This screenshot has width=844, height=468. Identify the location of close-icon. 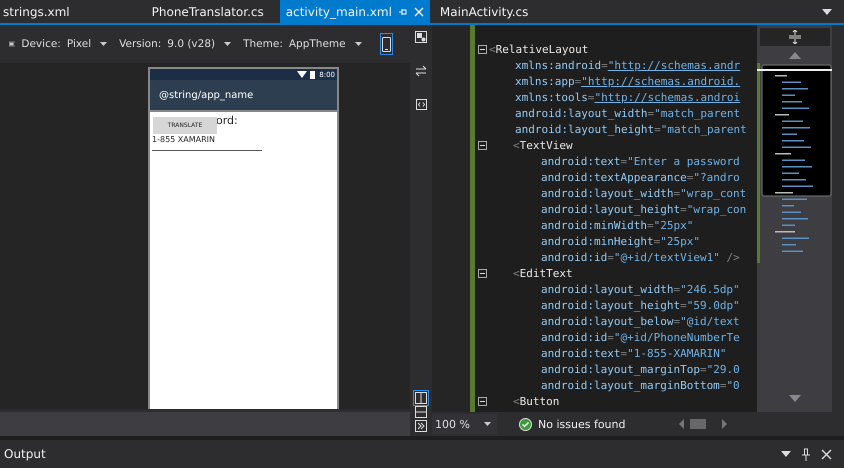
(826, 454).